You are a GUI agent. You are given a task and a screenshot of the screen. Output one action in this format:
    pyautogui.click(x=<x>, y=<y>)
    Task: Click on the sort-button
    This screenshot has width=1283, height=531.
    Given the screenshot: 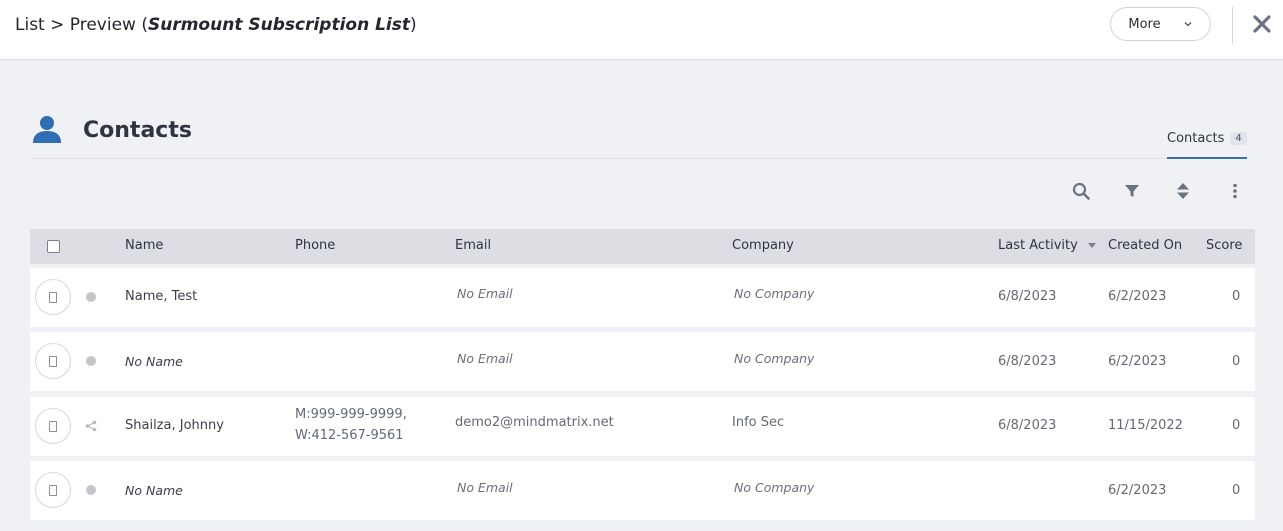 What is the action you would take?
    pyautogui.click(x=1183, y=191)
    